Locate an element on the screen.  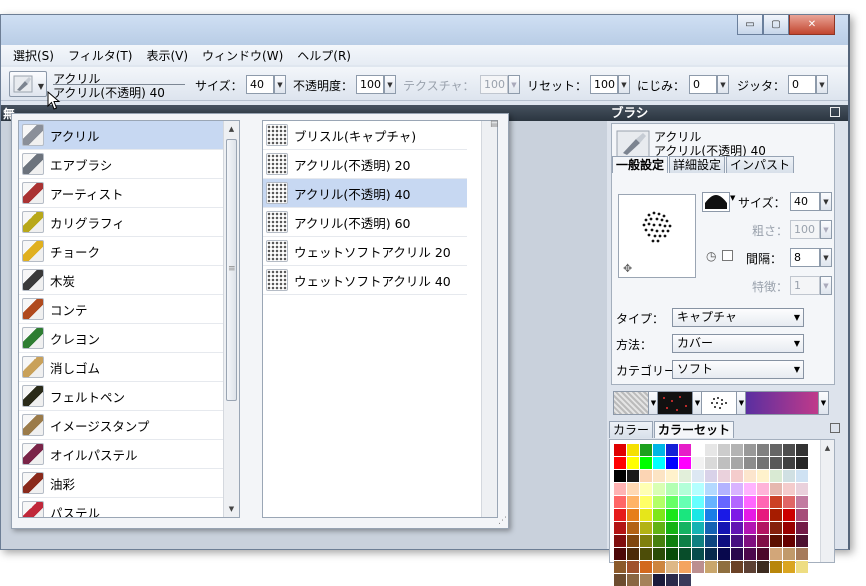
tab-color-set: カラーセット is located at coordinates (694, 429).